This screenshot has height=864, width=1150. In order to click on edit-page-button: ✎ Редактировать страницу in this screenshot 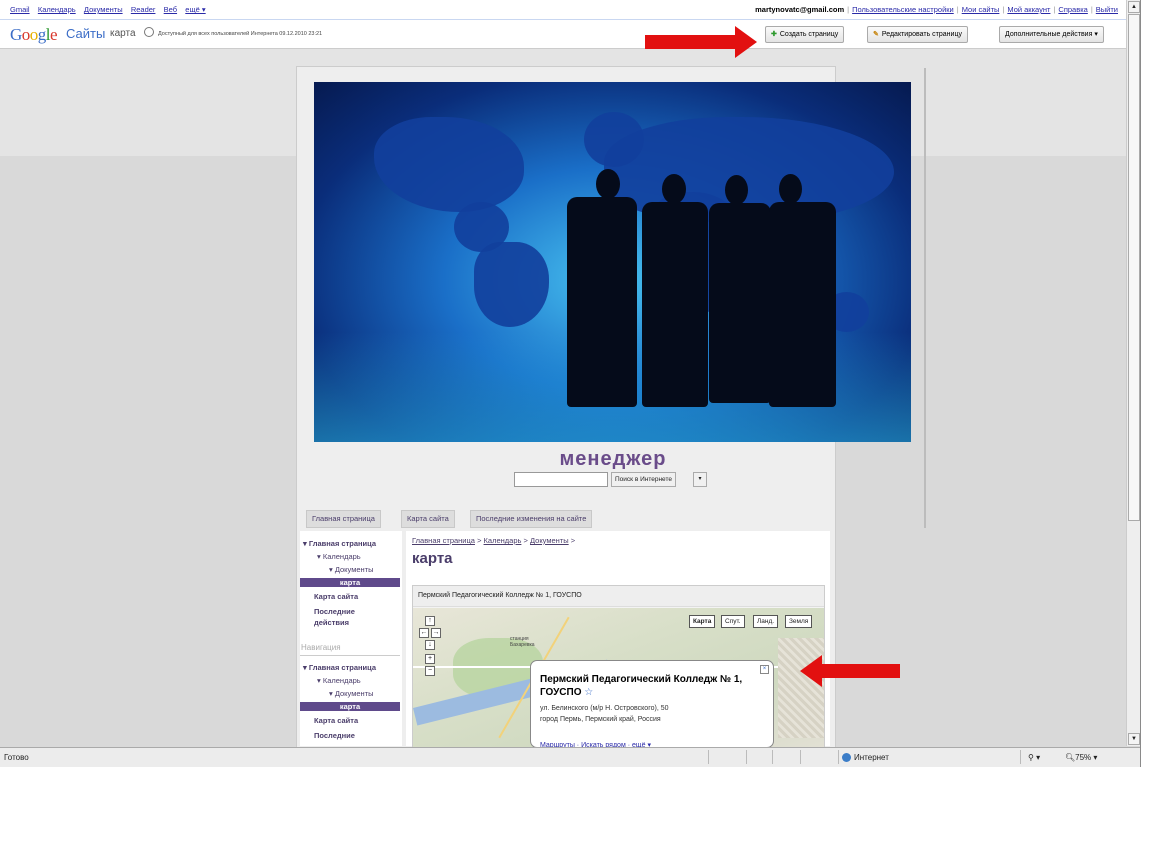, I will do `click(917, 34)`.